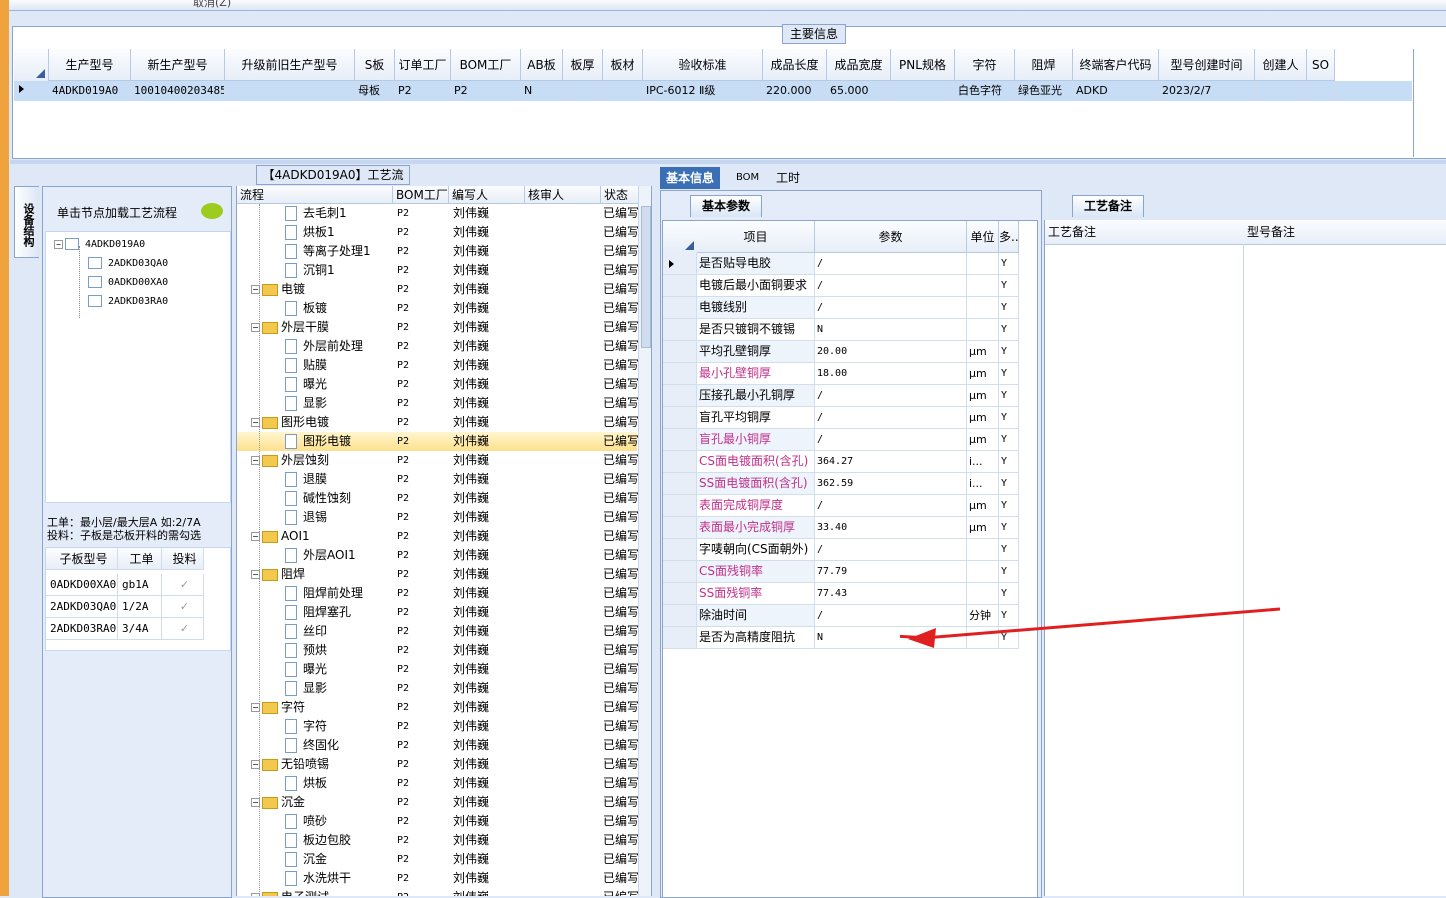 The width and height of the screenshot is (1446, 898). What do you see at coordinates (438, 365) in the screenshot?
I see `process-row: 贴膜 P2 刘伟巍 已编写` at bounding box center [438, 365].